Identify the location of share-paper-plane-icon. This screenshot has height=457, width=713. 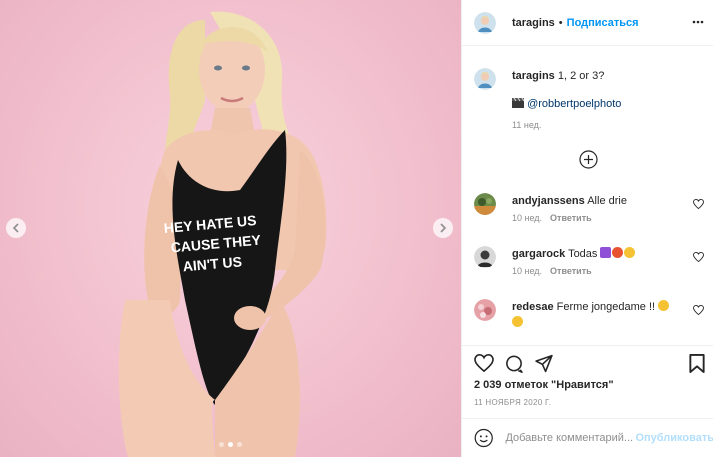
(544, 363).